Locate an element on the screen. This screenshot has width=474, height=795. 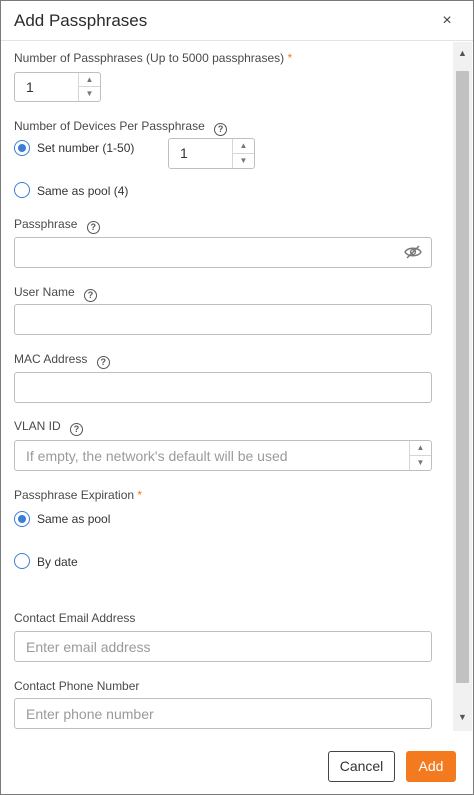
add-button: Add is located at coordinates (431, 766).